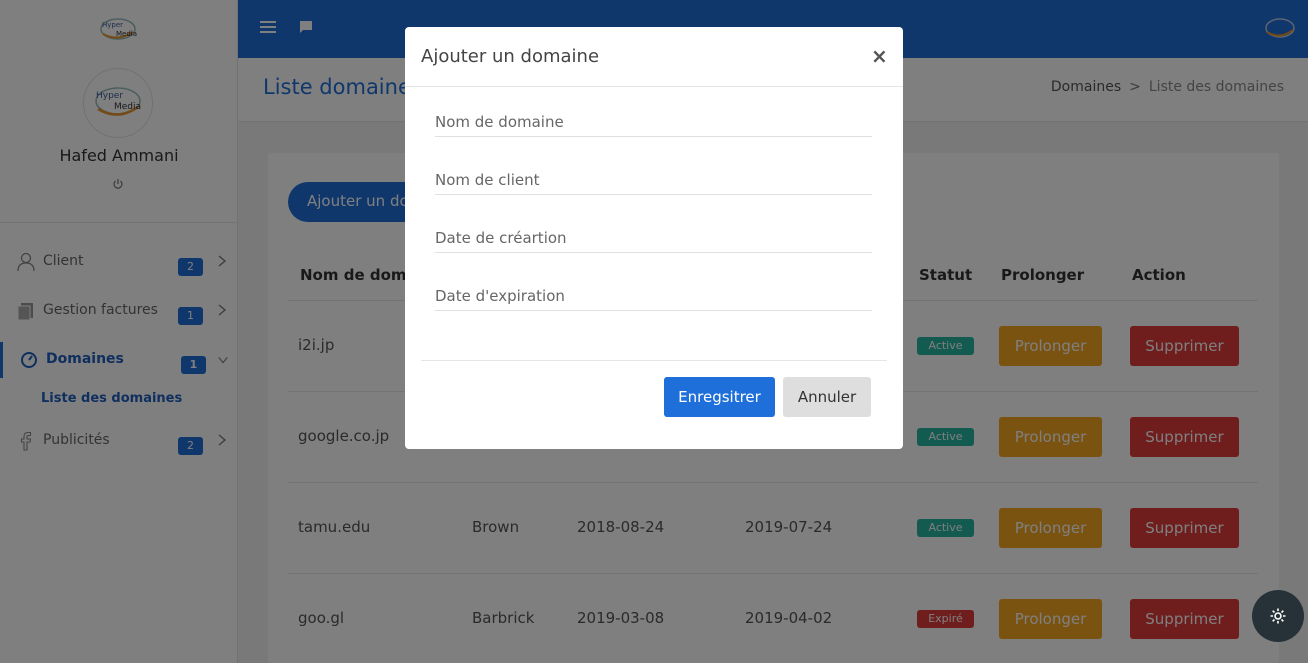 Image resolution: width=1308 pixels, height=663 pixels. I want to click on expiration-date-input, so click(653, 296).